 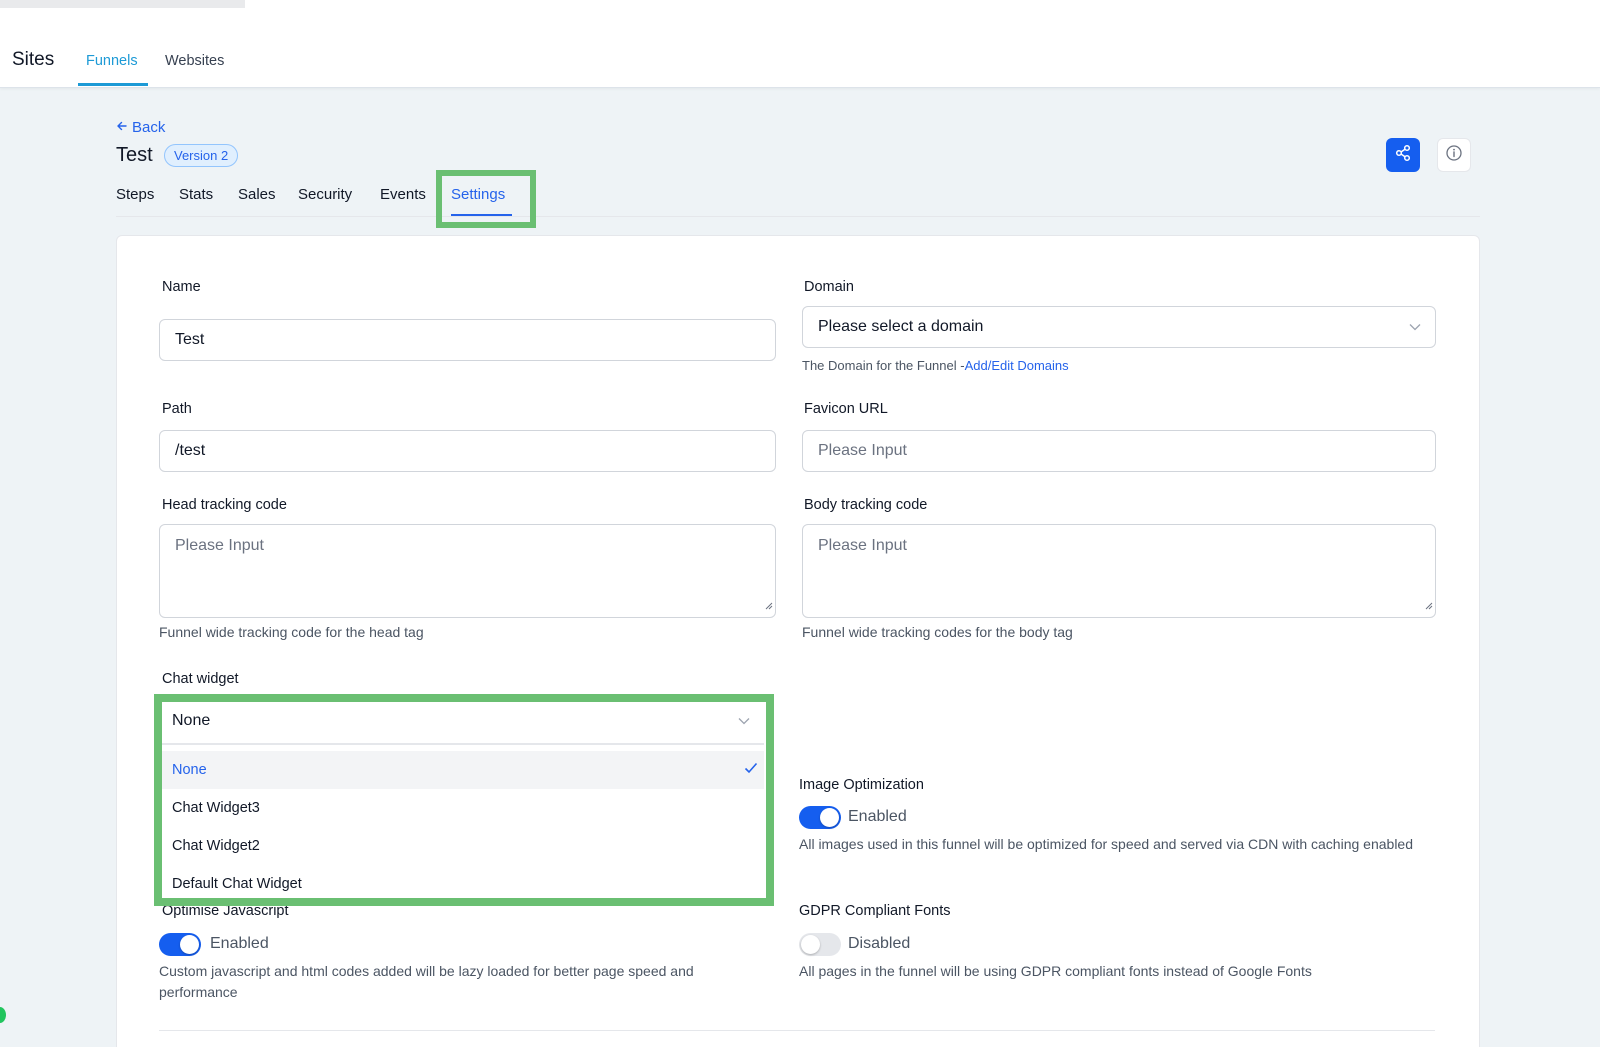 I want to click on head-code-textarea: Please Input, so click(x=467, y=571).